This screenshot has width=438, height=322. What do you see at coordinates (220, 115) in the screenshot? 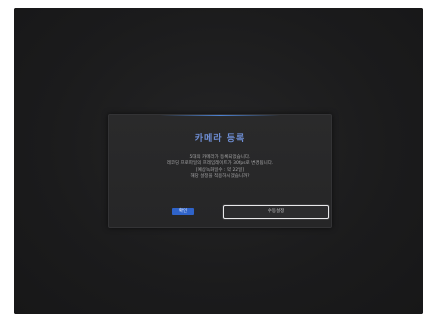
I see `dialog-accent-line` at bounding box center [220, 115].